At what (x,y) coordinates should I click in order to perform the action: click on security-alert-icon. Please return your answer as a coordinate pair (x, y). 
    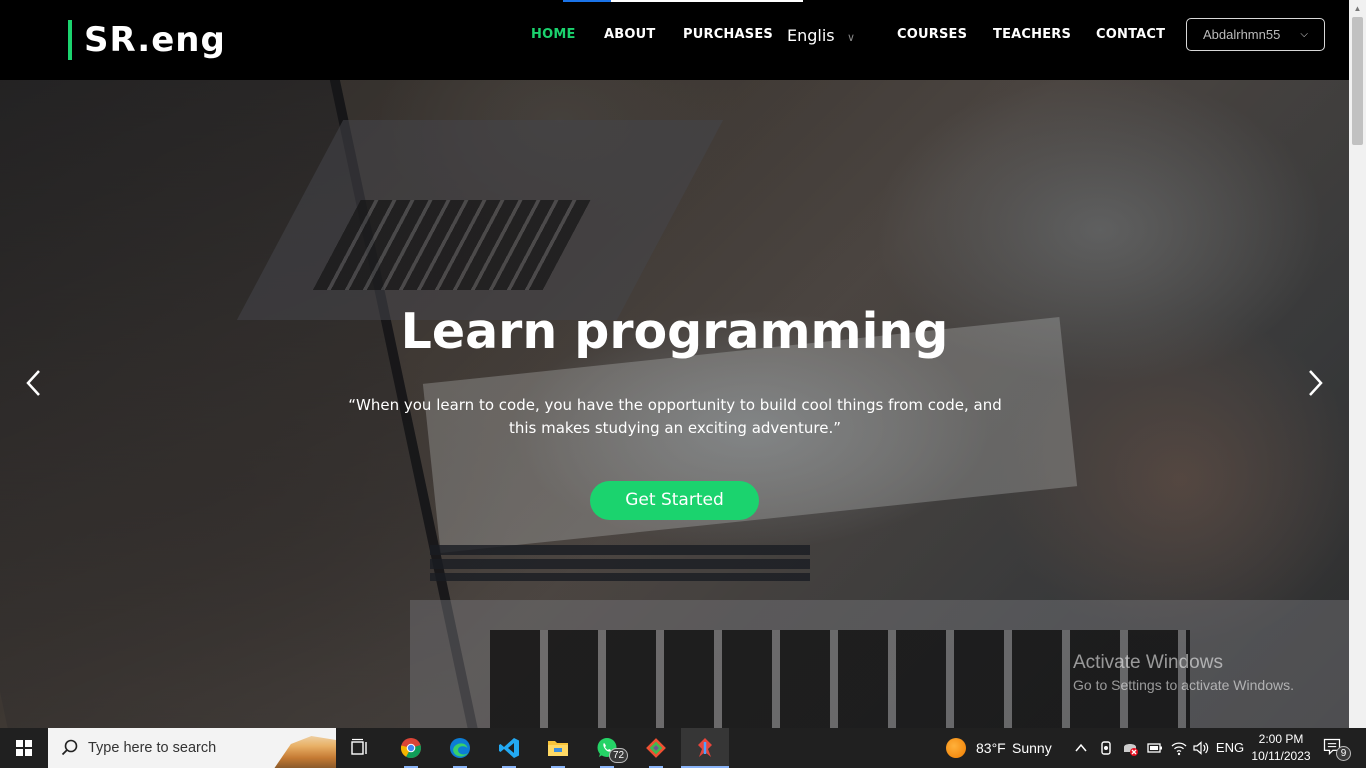
    Looking at the image, I should click on (1131, 750).